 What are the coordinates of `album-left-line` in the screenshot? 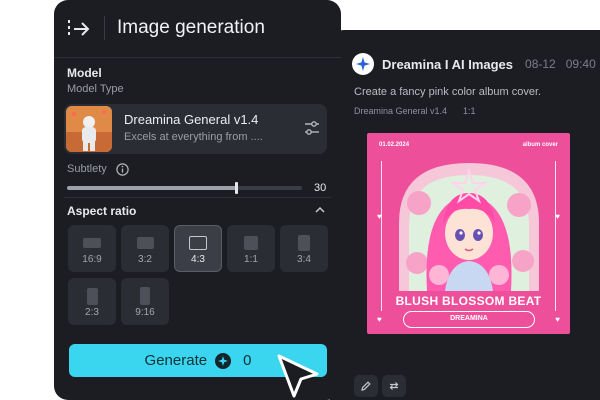 It's located at (381, 236).